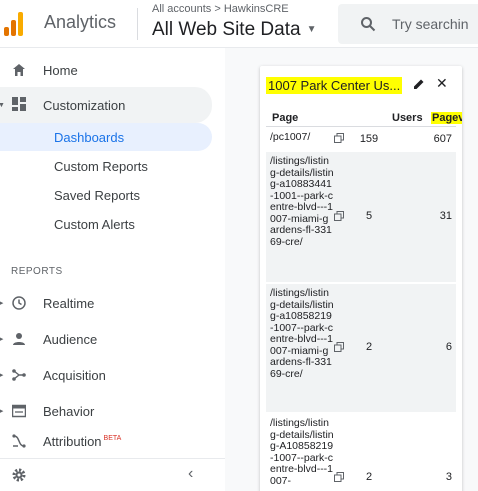  What do you see at coordinates (15, 24) in the screenshot?
I see `analytics-logo-icon` at bounding box center [15, 24].